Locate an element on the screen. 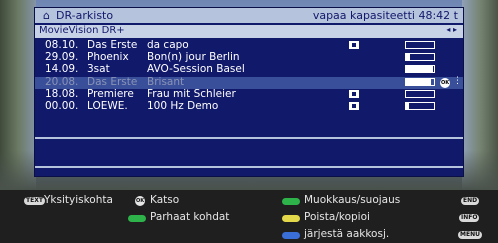 This screenshot has height=243, width=498. edit-protect-label: Muokkaus/suojaus is located at coordinates (352, 200).